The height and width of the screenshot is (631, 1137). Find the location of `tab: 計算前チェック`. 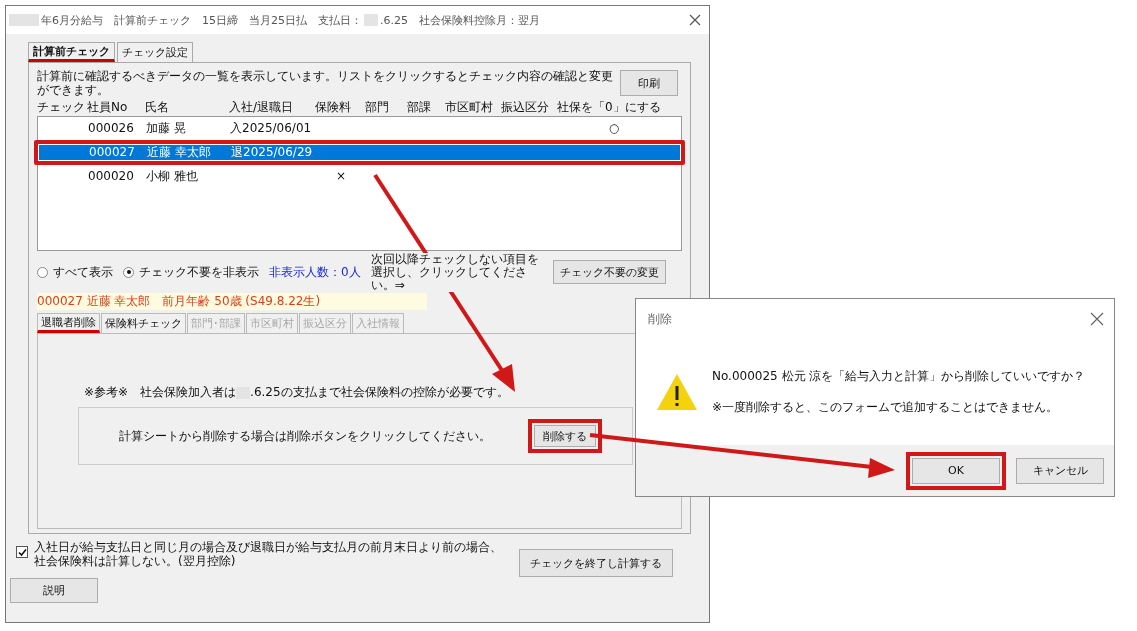

tab: 計算前チェック is located at coordinates (71, 52).